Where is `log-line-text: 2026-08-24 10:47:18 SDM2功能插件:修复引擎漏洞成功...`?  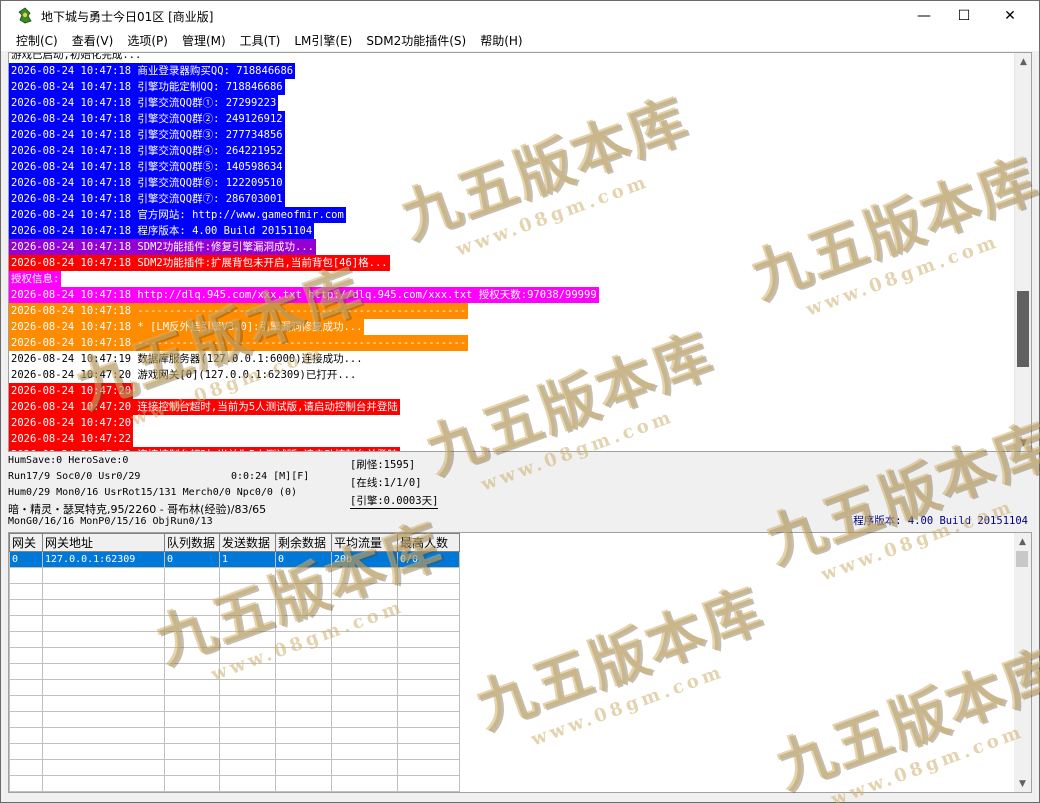 log-line-text: 2026-08-24 10:47:18 SDM2功能插件:修复引擎漏洞成功... is located at coordinates (163, 247).